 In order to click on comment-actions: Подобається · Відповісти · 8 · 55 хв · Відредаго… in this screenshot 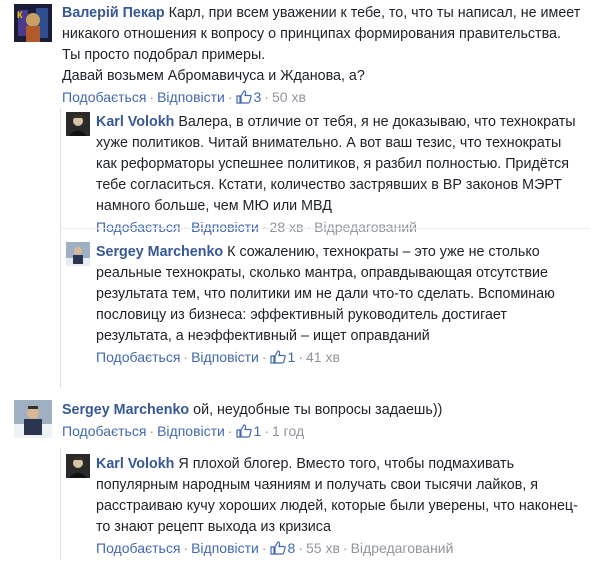, I will do `click(275, 548)`.